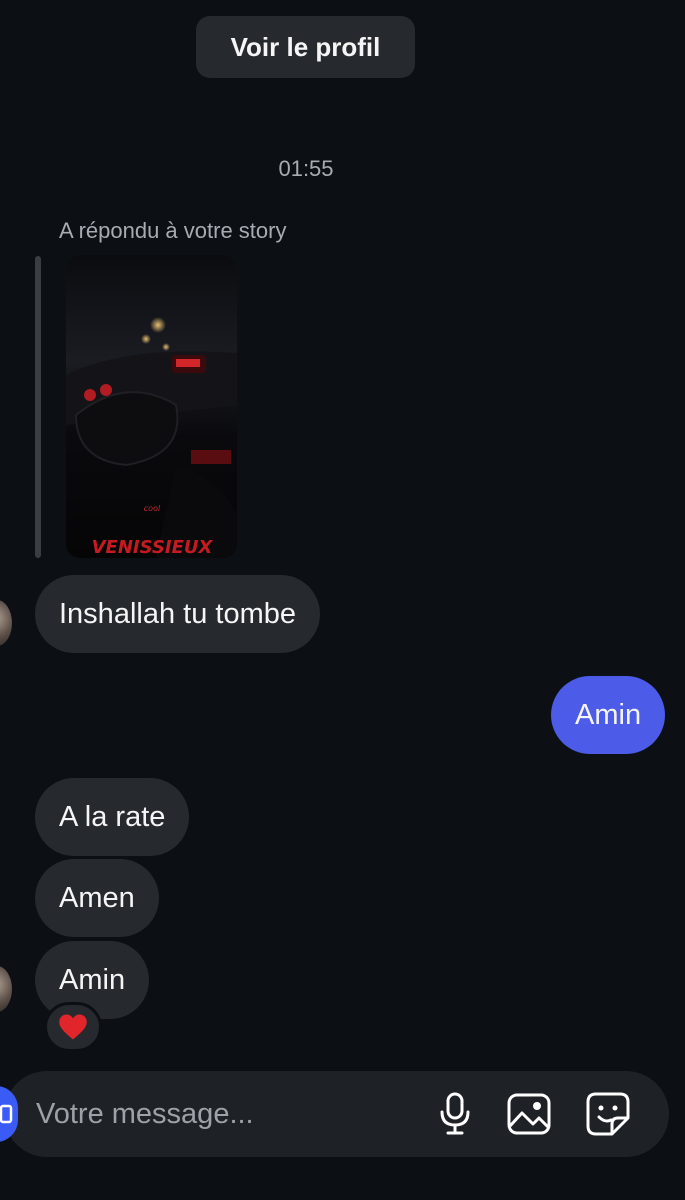  I want to click on story-image: cool VENISSIEUX, so click(151, 406).